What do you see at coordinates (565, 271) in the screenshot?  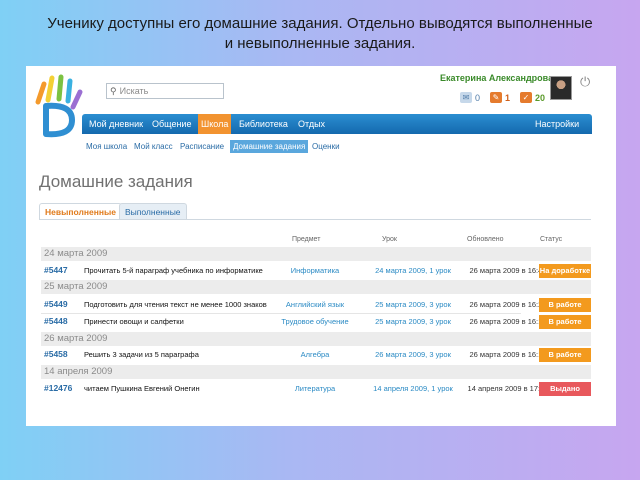 I see `status-badge: На доработке` at bounding box center [565, 271].